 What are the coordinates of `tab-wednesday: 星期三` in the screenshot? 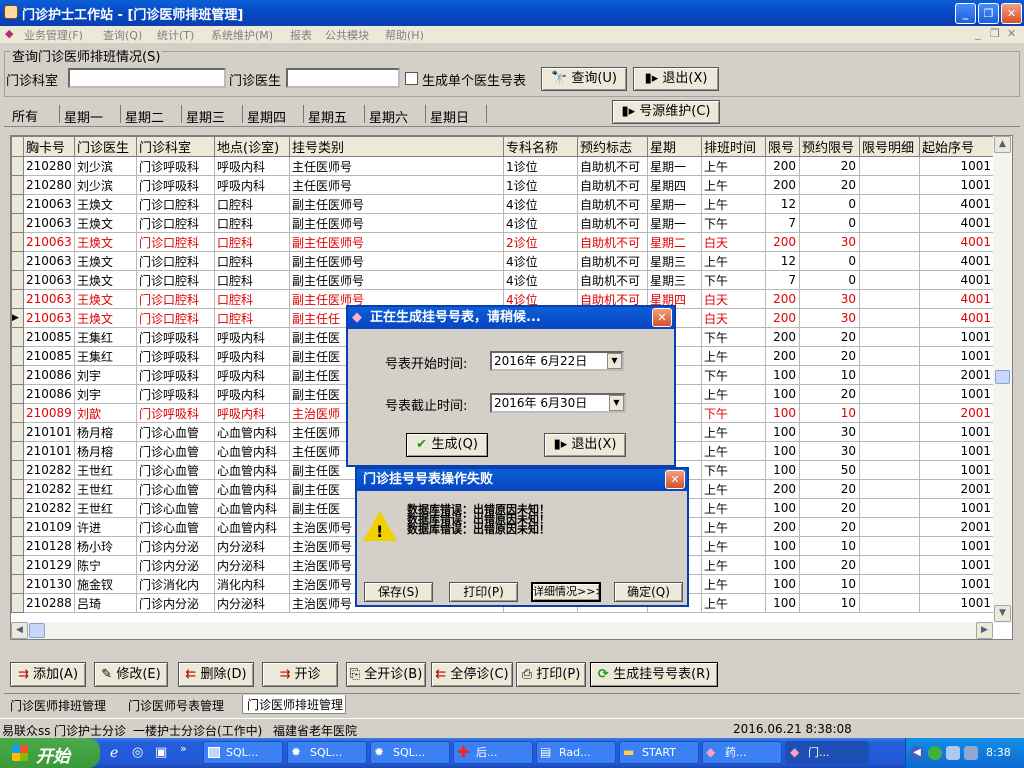 It's located at (205, 116).